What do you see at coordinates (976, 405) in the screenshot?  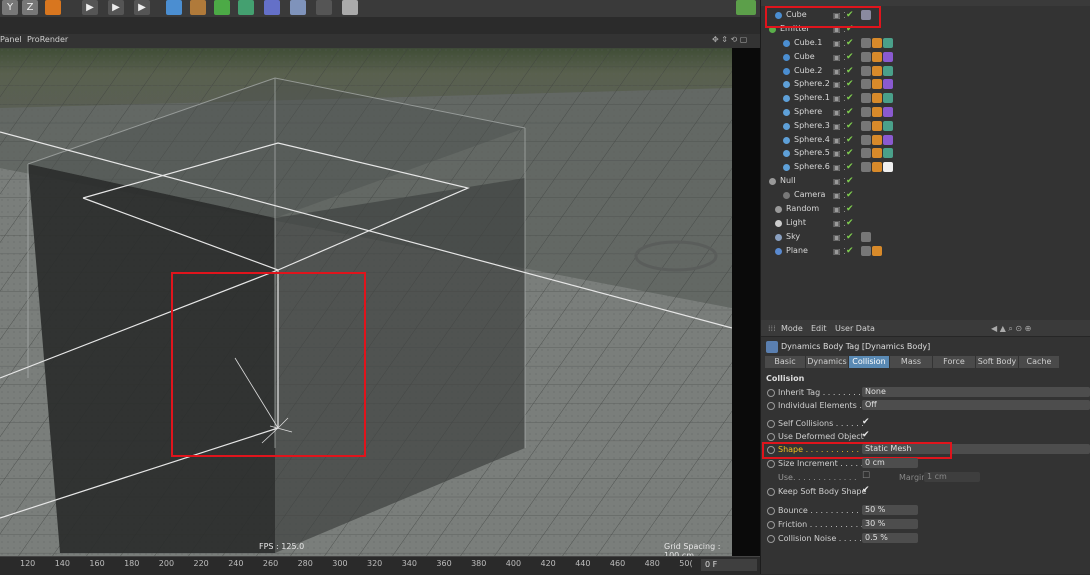 I see `individual-elements-dropdown: Off` at bounding box center [976, 405].